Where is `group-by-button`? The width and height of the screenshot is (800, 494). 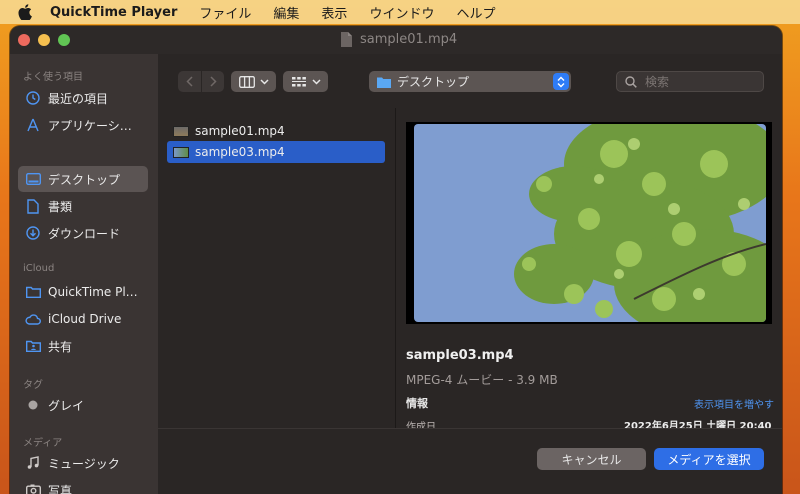 group-by-button is located at coordinates (305, 81).